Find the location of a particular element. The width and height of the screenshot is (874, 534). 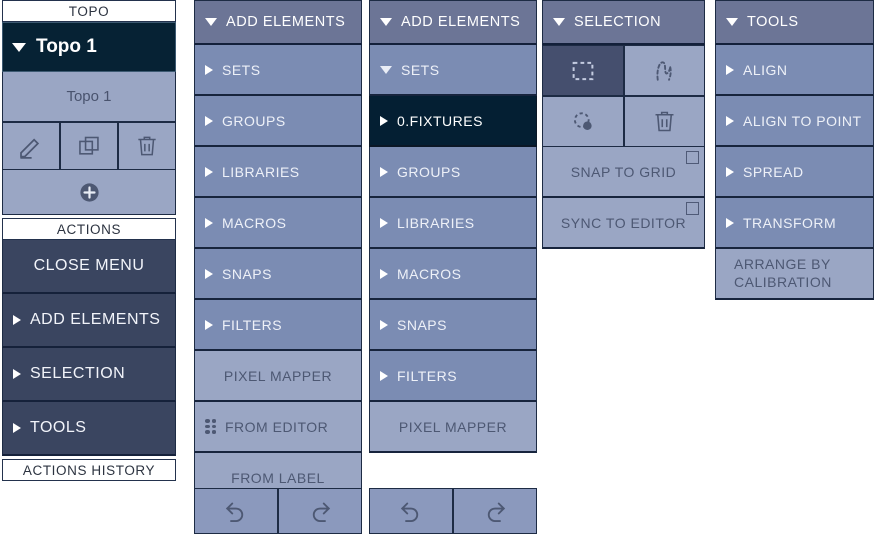

selection-tool-grid is located at coordinates (623, 96).